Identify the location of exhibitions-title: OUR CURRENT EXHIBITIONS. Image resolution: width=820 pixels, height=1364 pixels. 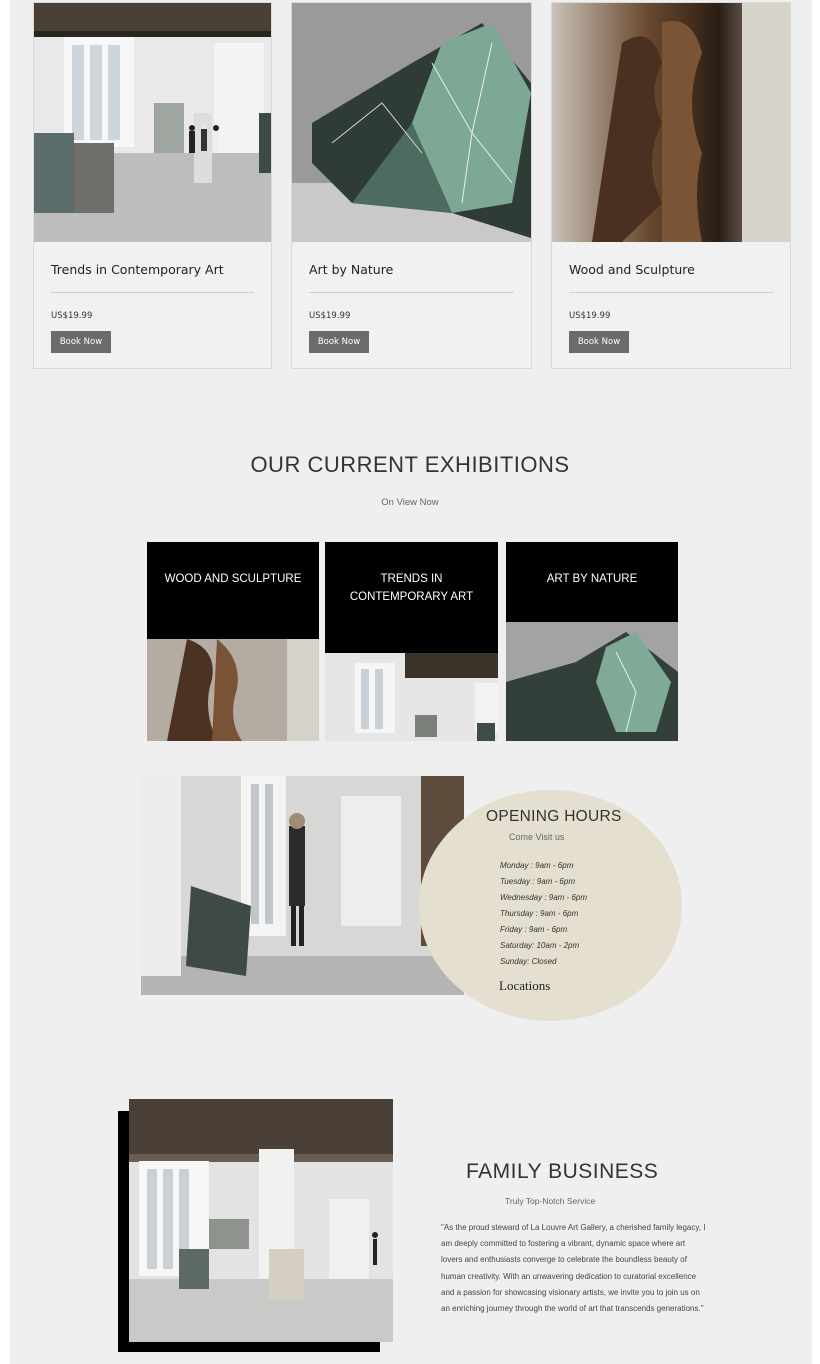
(410, 464).